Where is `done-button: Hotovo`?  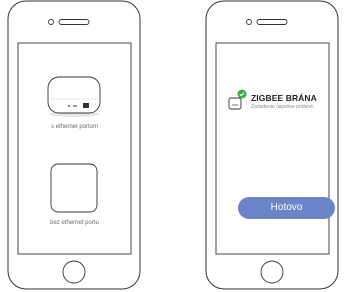 done-button: Hotovo is located at coordinates (286, 208).